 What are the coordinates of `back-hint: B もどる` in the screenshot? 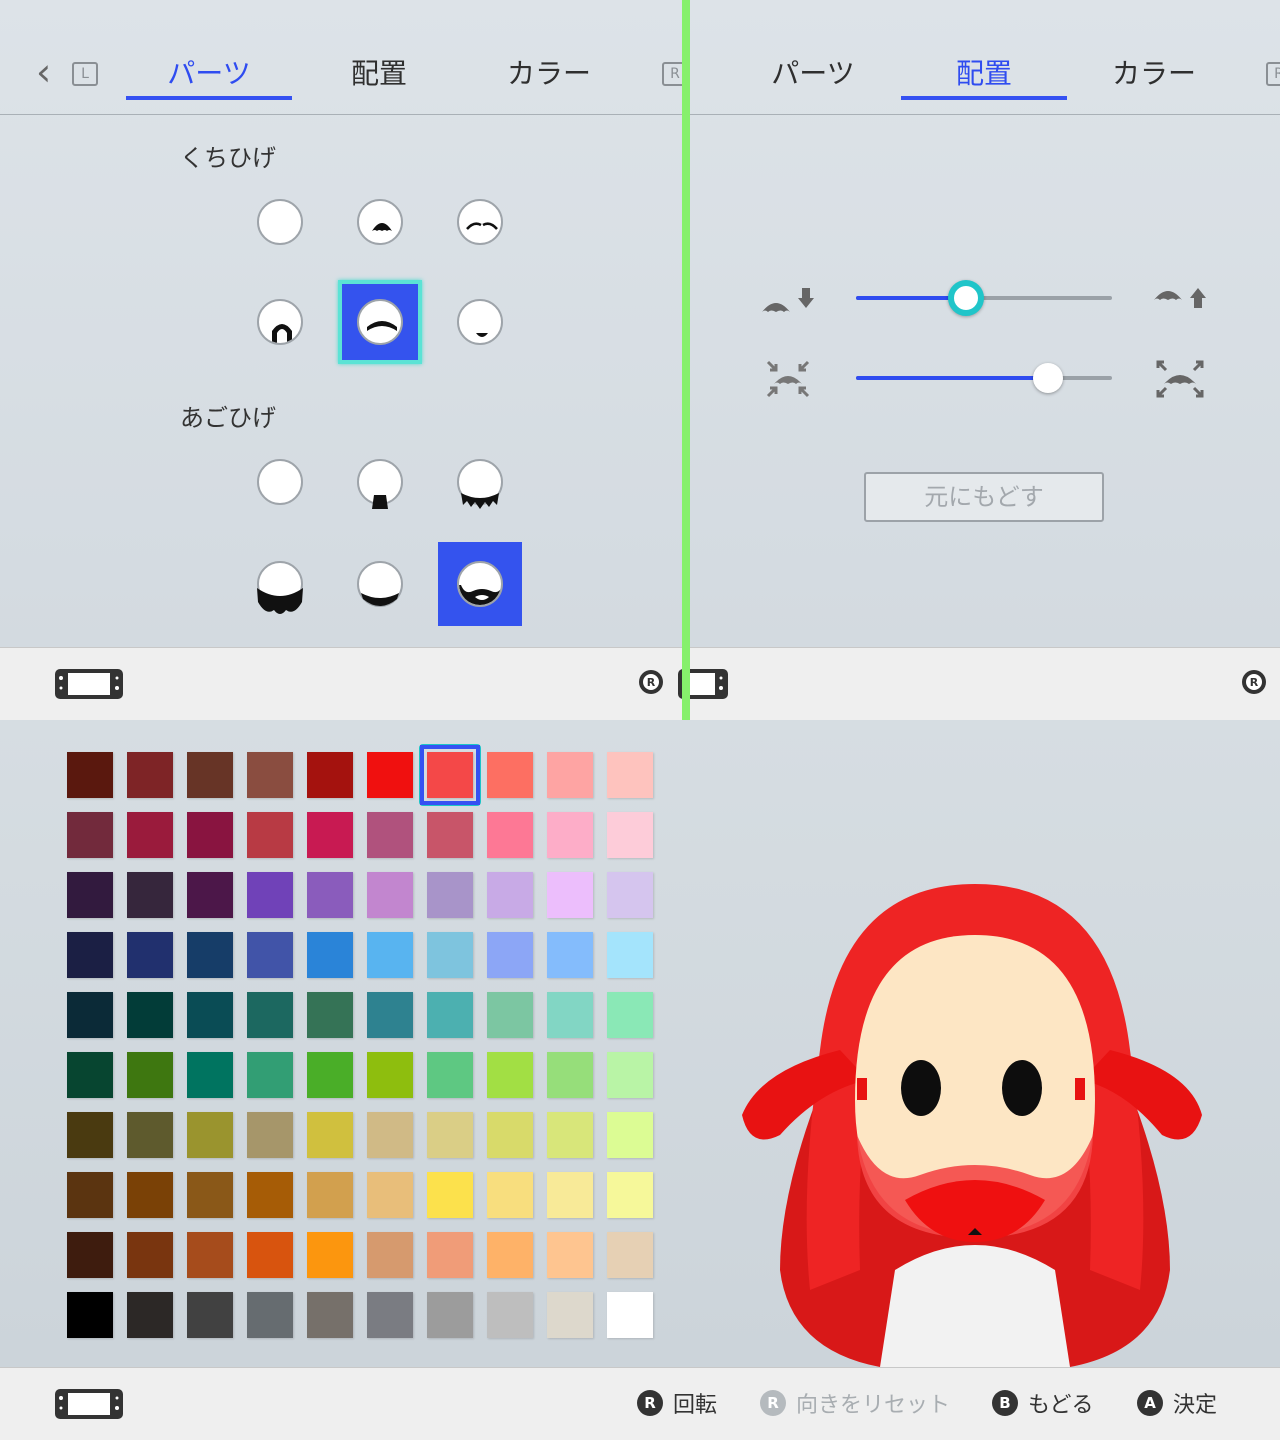 It's located at (1043, 1403).